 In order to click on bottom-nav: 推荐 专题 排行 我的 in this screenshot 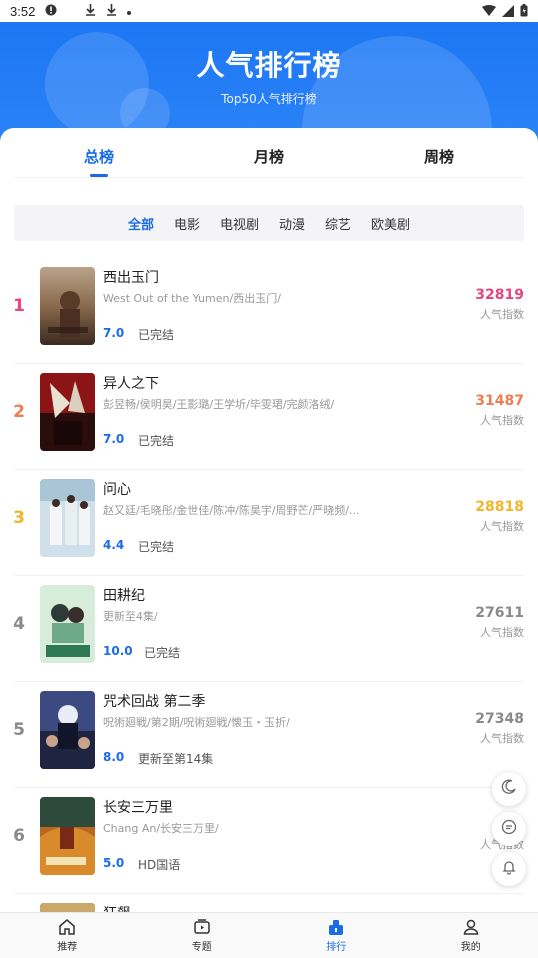, I will do `click(269, 935)`.